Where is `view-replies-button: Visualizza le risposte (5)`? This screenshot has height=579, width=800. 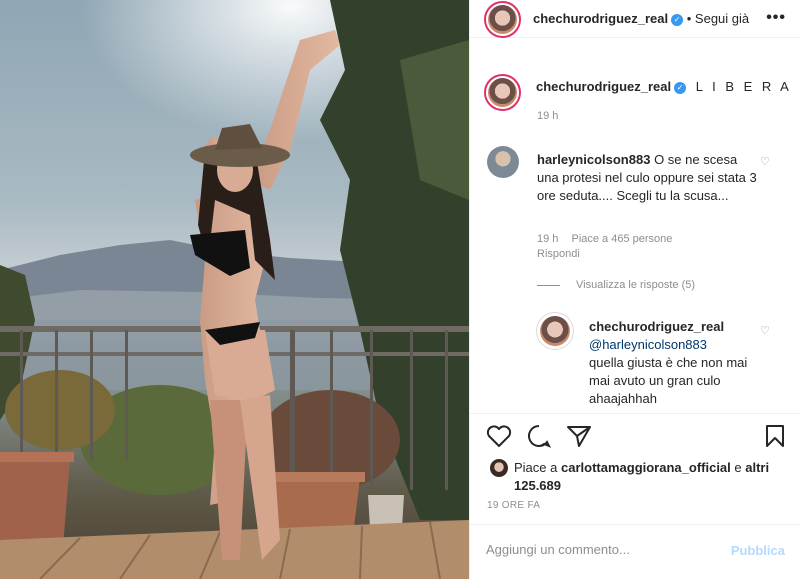 view-replies-button: Visualizza le risposte (5) is located at coordinates (616, 285).